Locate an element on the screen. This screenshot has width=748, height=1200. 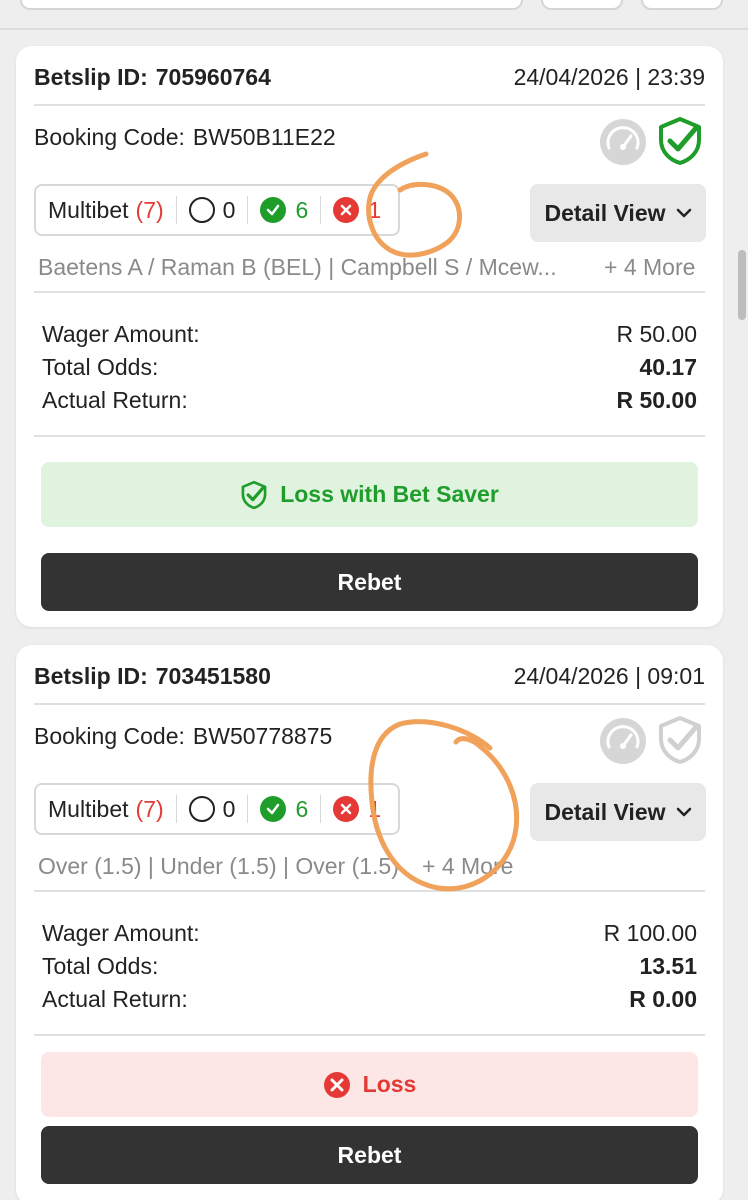
wager-row: Wager Amount: R 50.00 is located at coordinates (369, 334).